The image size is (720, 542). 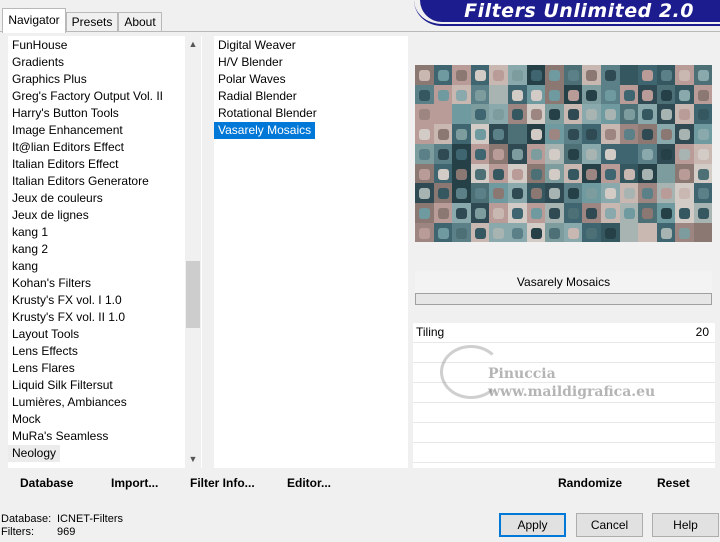 I want to click on category-item: Image Enhancement, so click(x=97, y=130).